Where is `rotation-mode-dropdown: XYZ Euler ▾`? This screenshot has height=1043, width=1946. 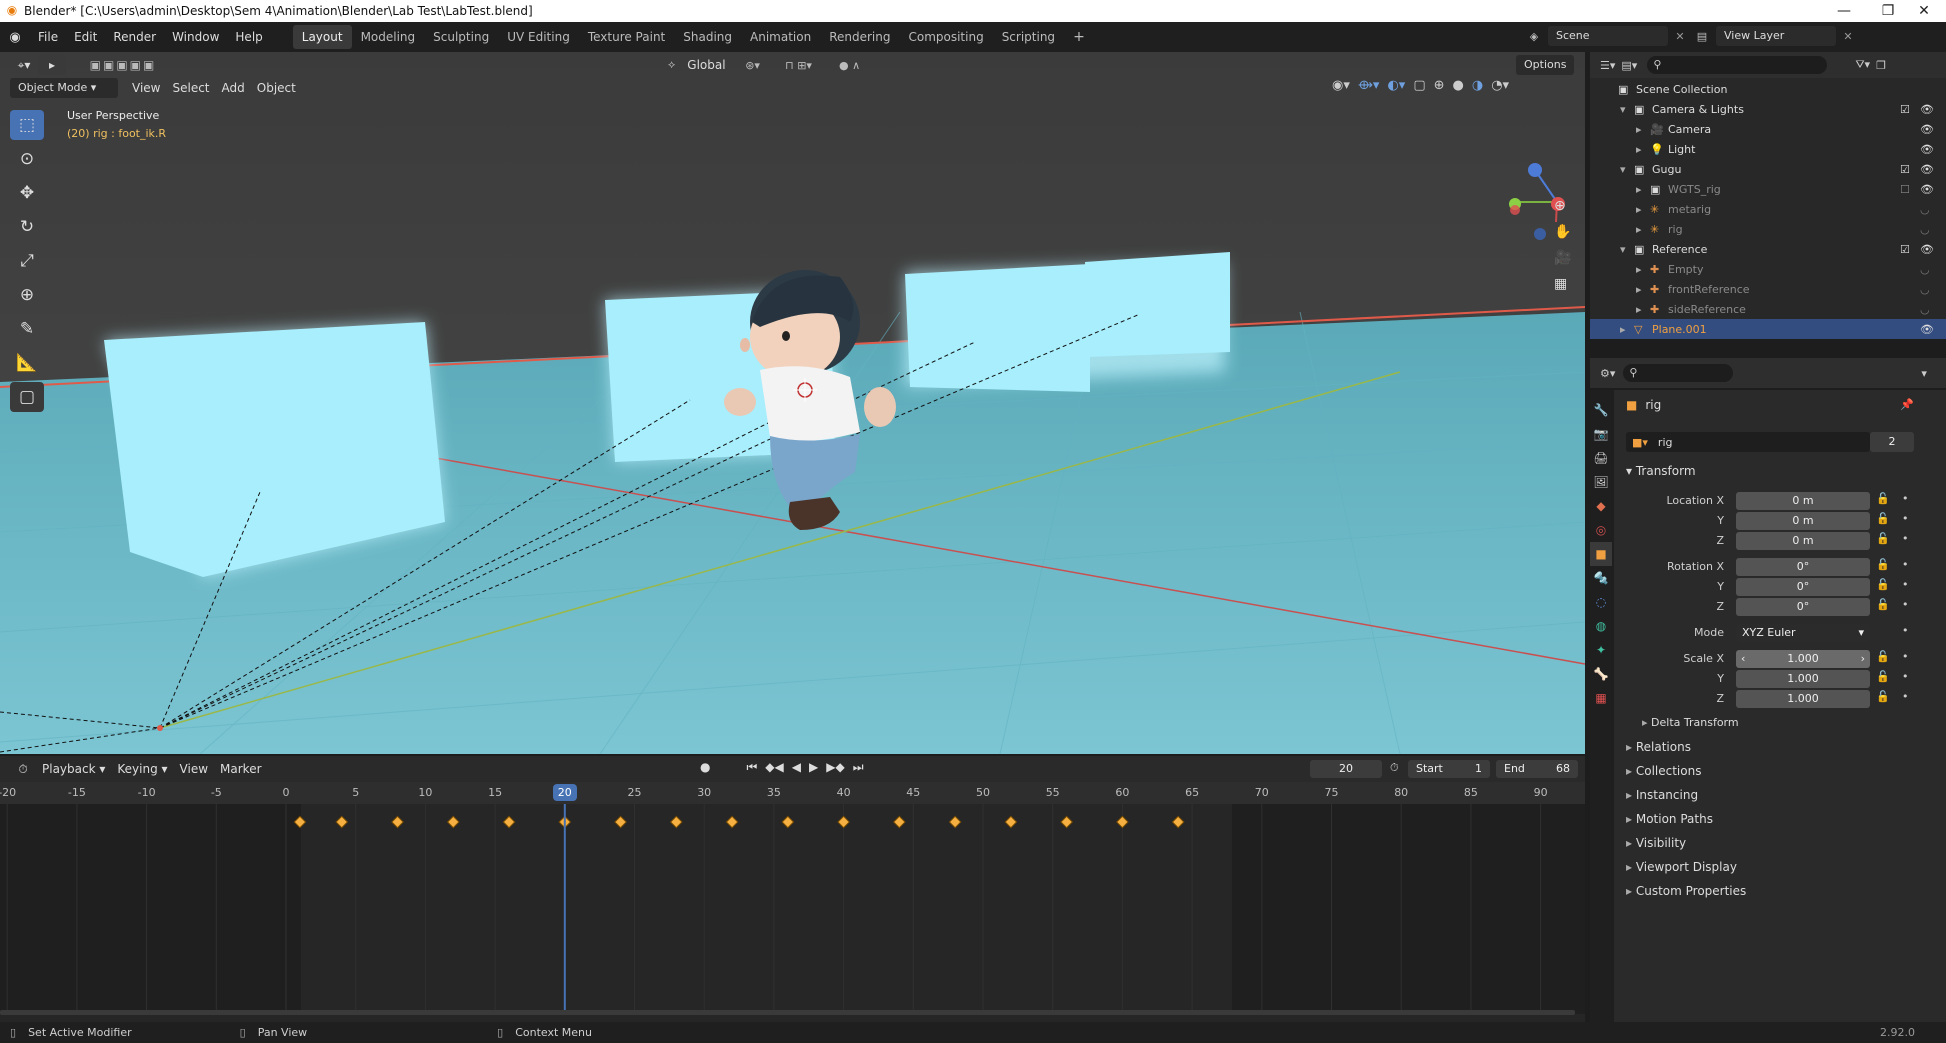 rotation-mode-dropdown: XYZ Euler ▾ is located at coordinates (1803, 633).